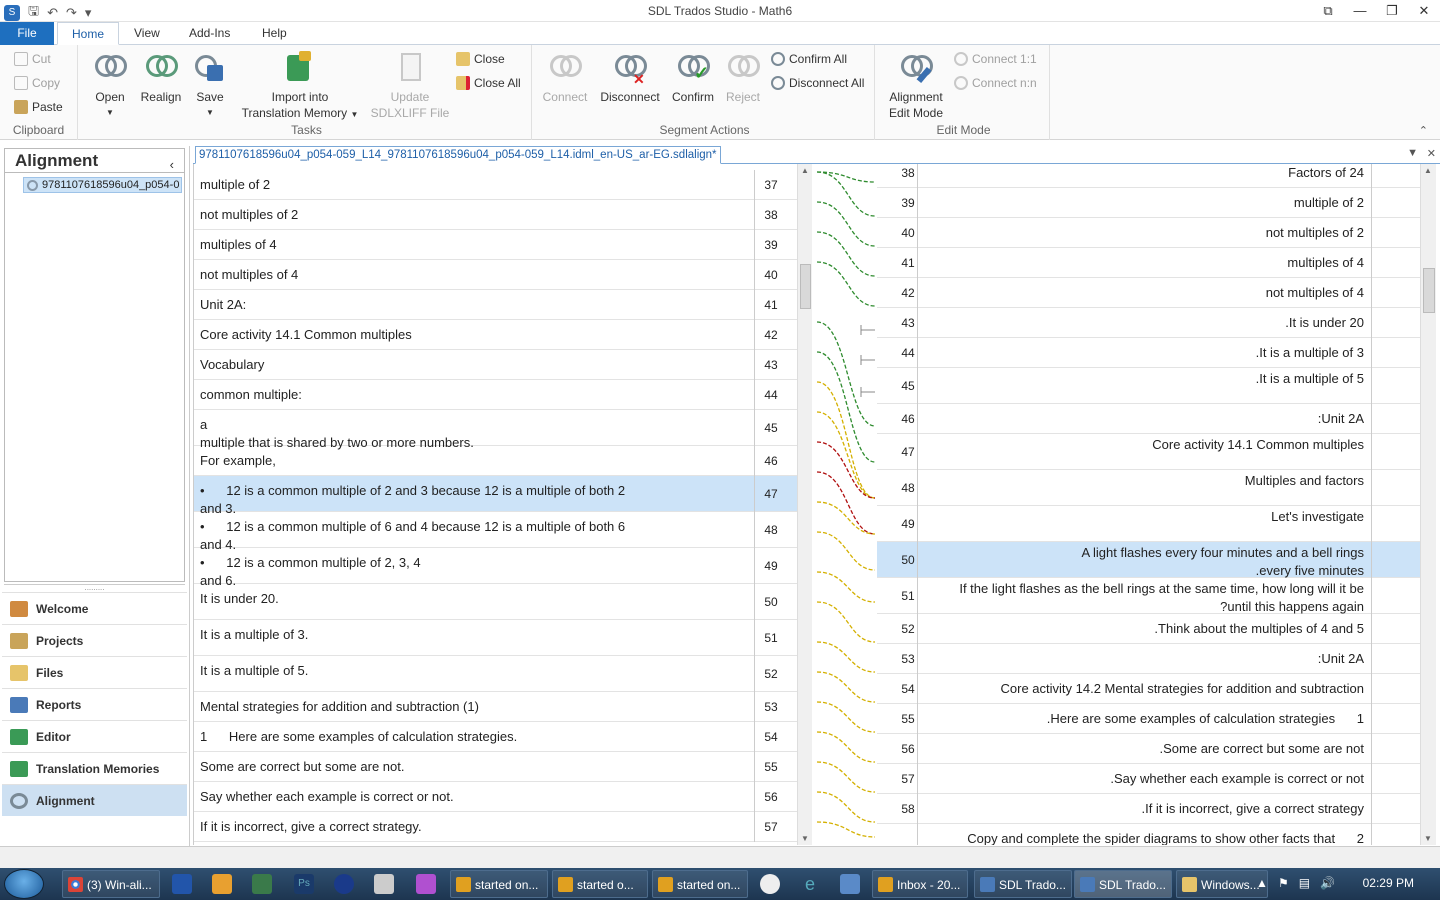  I want to click on target-segment-text: Core activity 14.1 Common multiples, so click(1144, 445).